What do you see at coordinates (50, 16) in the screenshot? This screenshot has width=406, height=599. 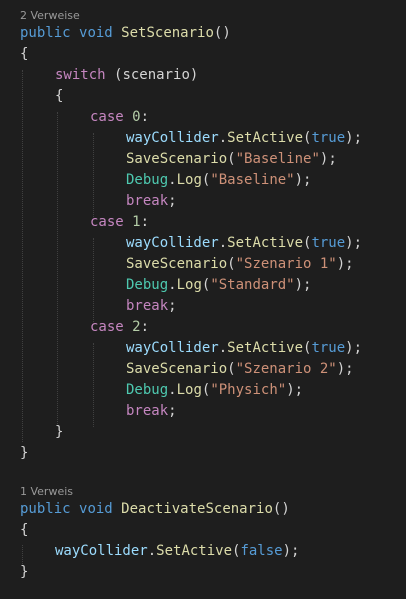 I see `codelens-references: 2 Verweise` at bounding box center [50, 16].